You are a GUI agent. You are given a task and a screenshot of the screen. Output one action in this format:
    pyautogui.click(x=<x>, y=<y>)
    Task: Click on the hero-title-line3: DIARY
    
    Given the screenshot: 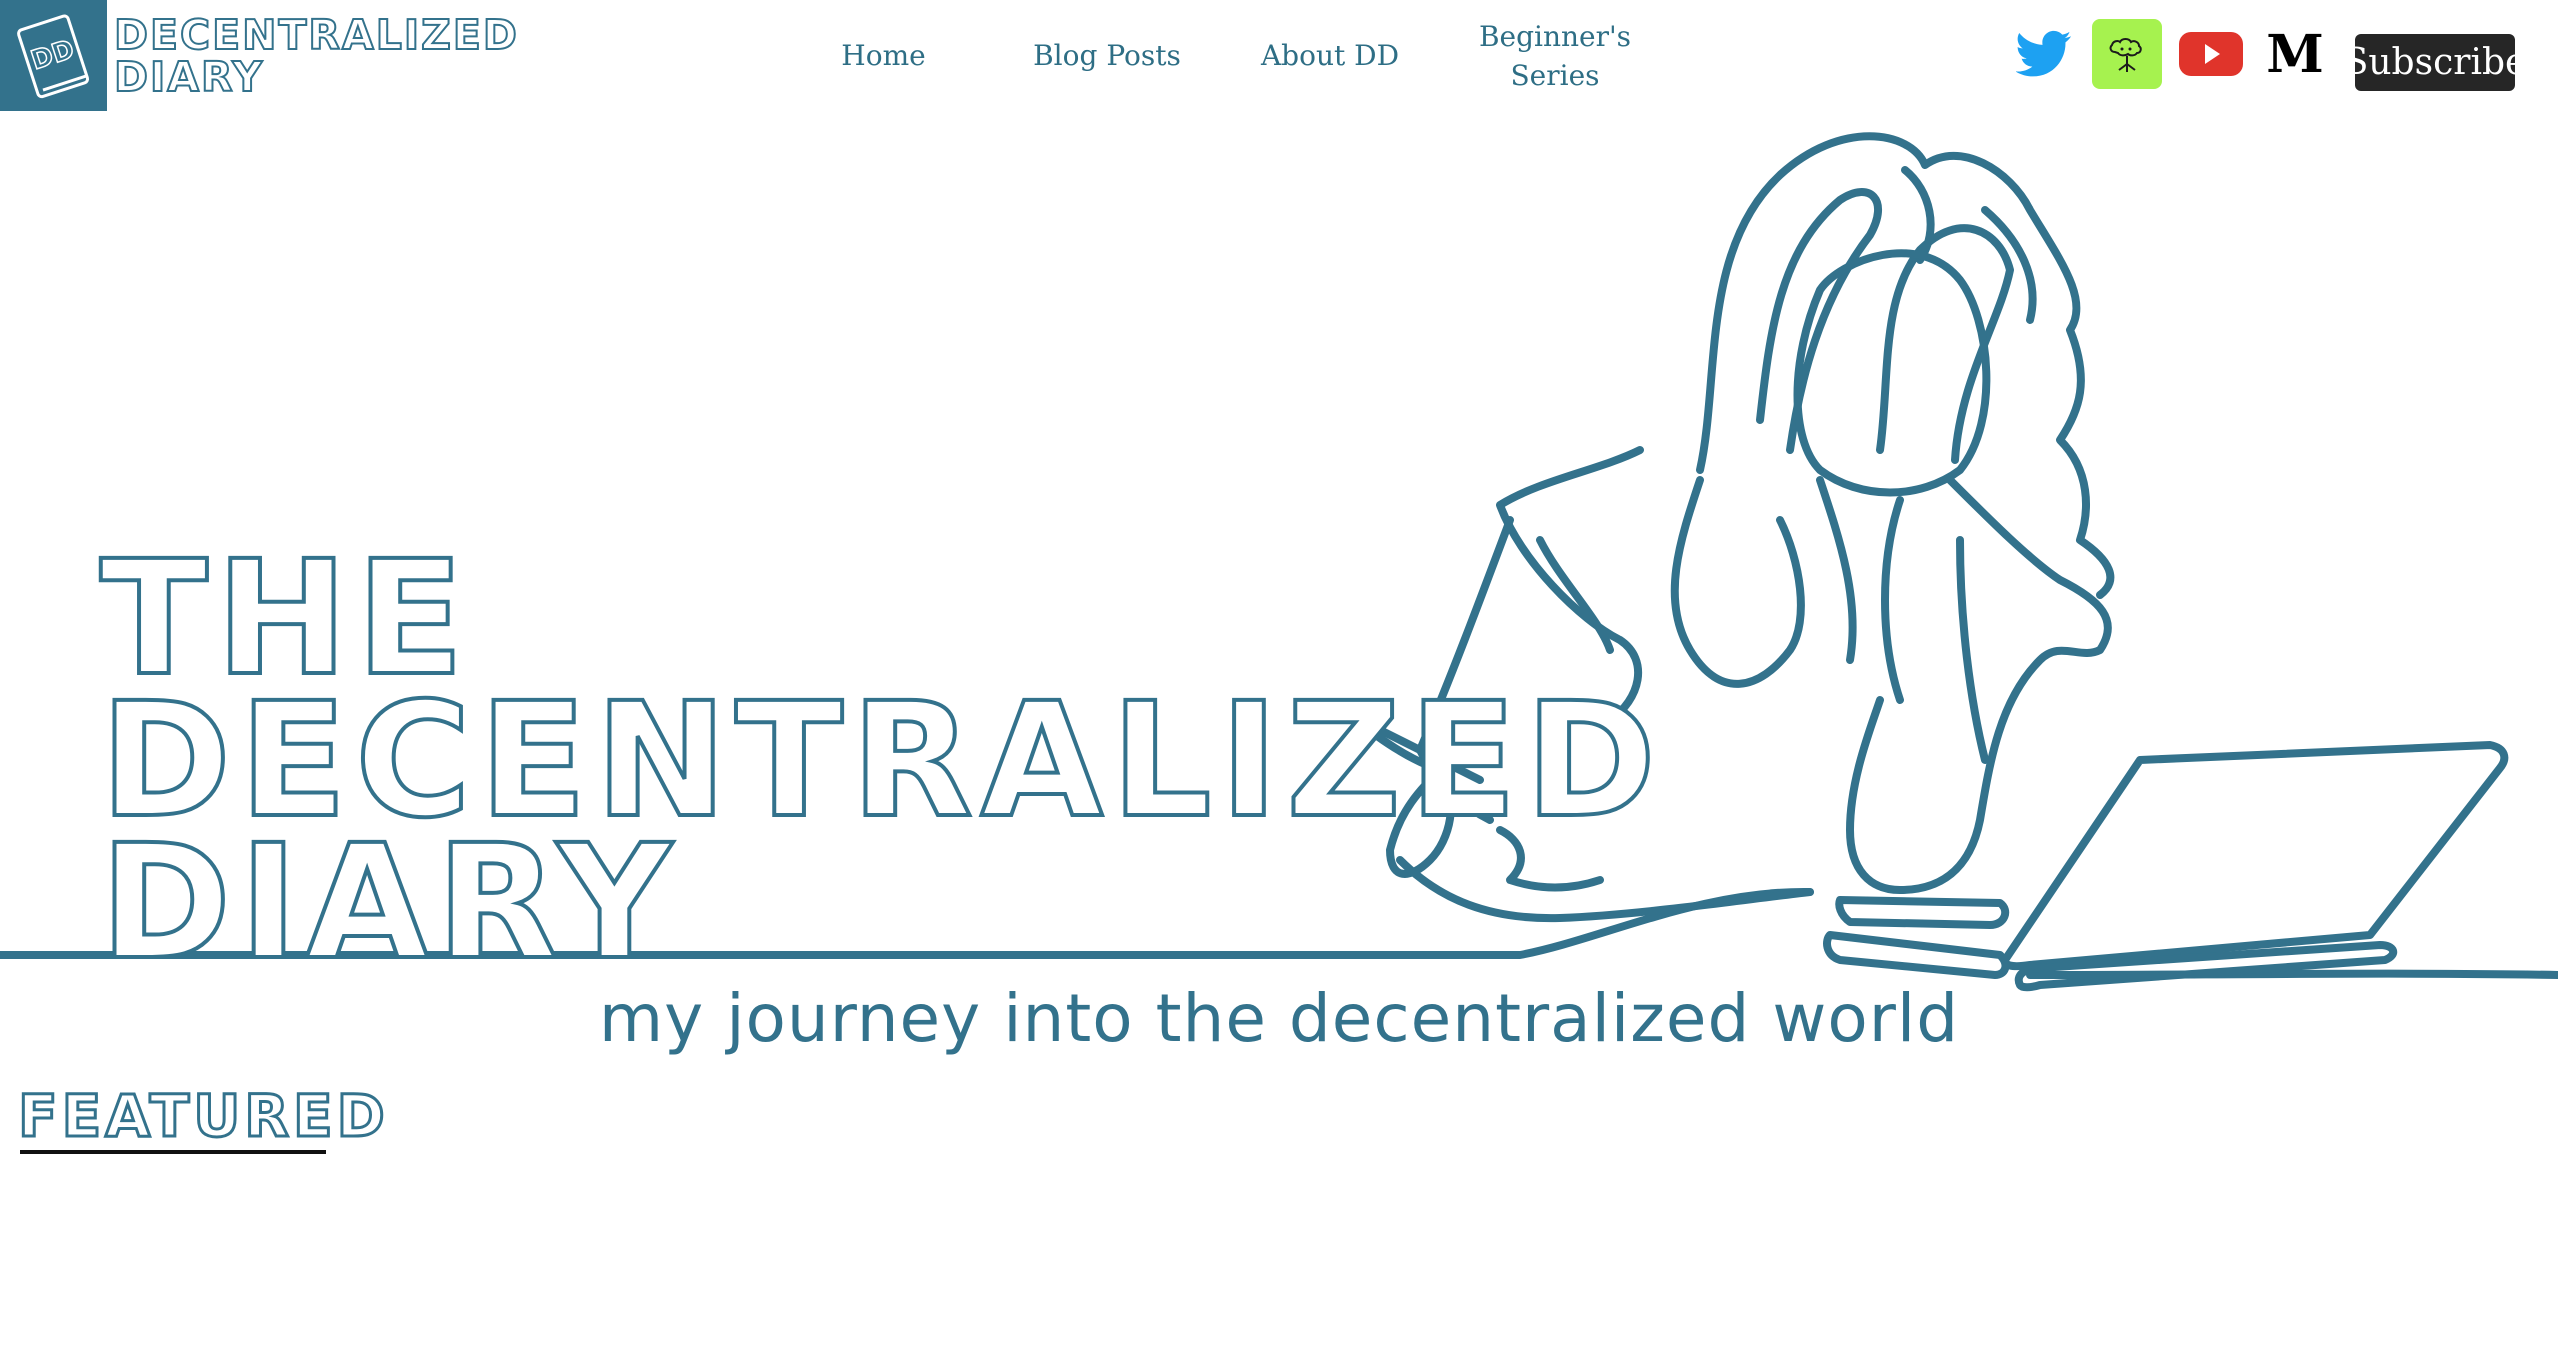 What is the action you would take?
    pyautogui.click(x=389, y=903)
    